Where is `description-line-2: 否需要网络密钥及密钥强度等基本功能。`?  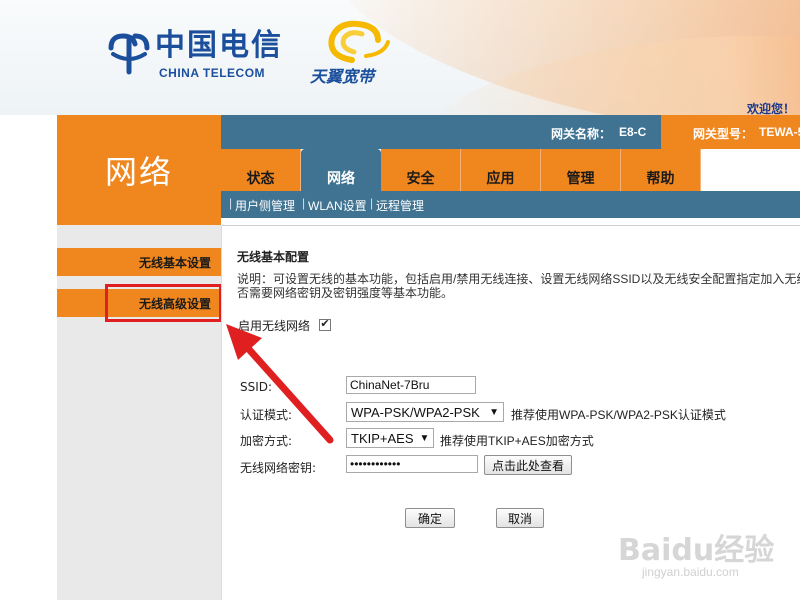 description-line-2: 否需要网络密钥及密钥强度等基本功能。 is located at coordinates (345, 293).